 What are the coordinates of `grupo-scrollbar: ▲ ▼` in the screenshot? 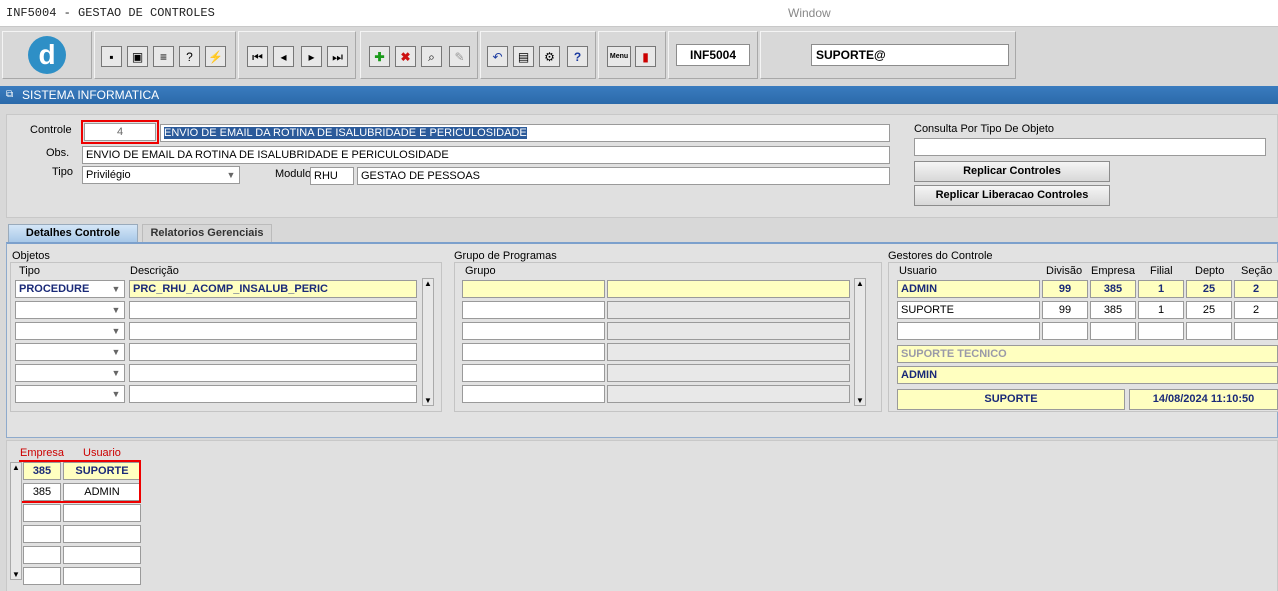 It's located at (860, 342).